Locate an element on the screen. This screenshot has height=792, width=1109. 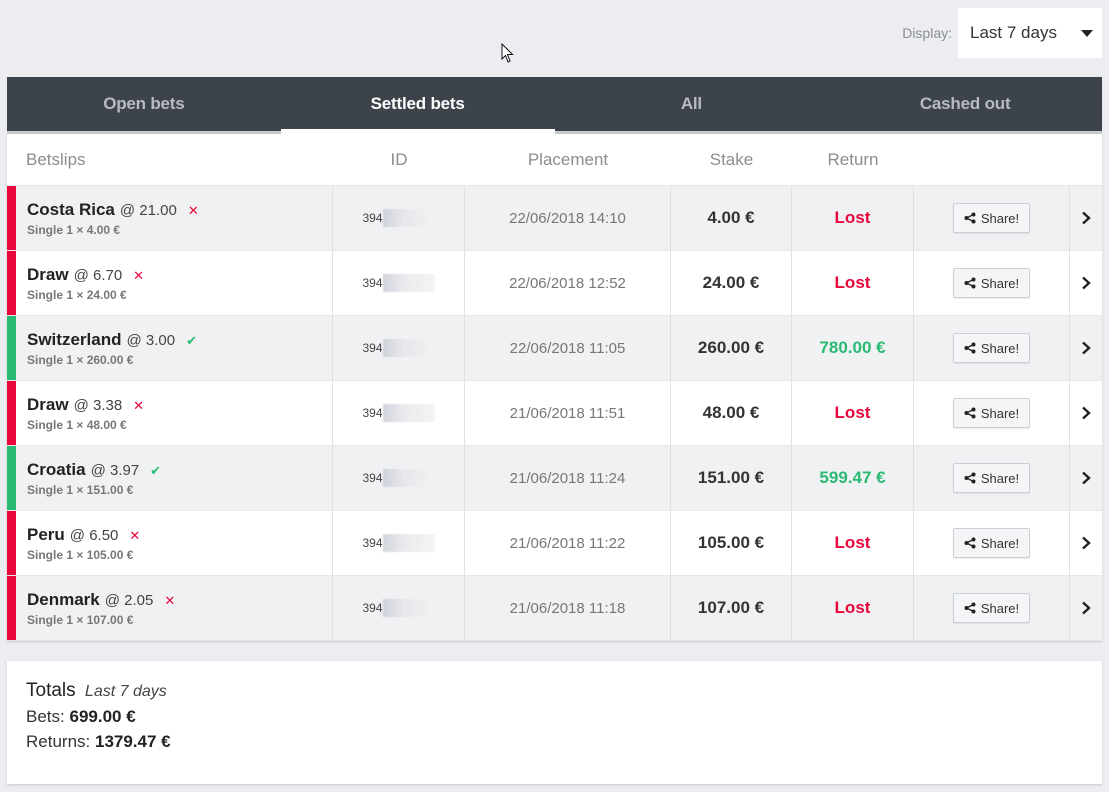
totals-bets: Bets: 699.00 € is located at coordinates (554, 717).